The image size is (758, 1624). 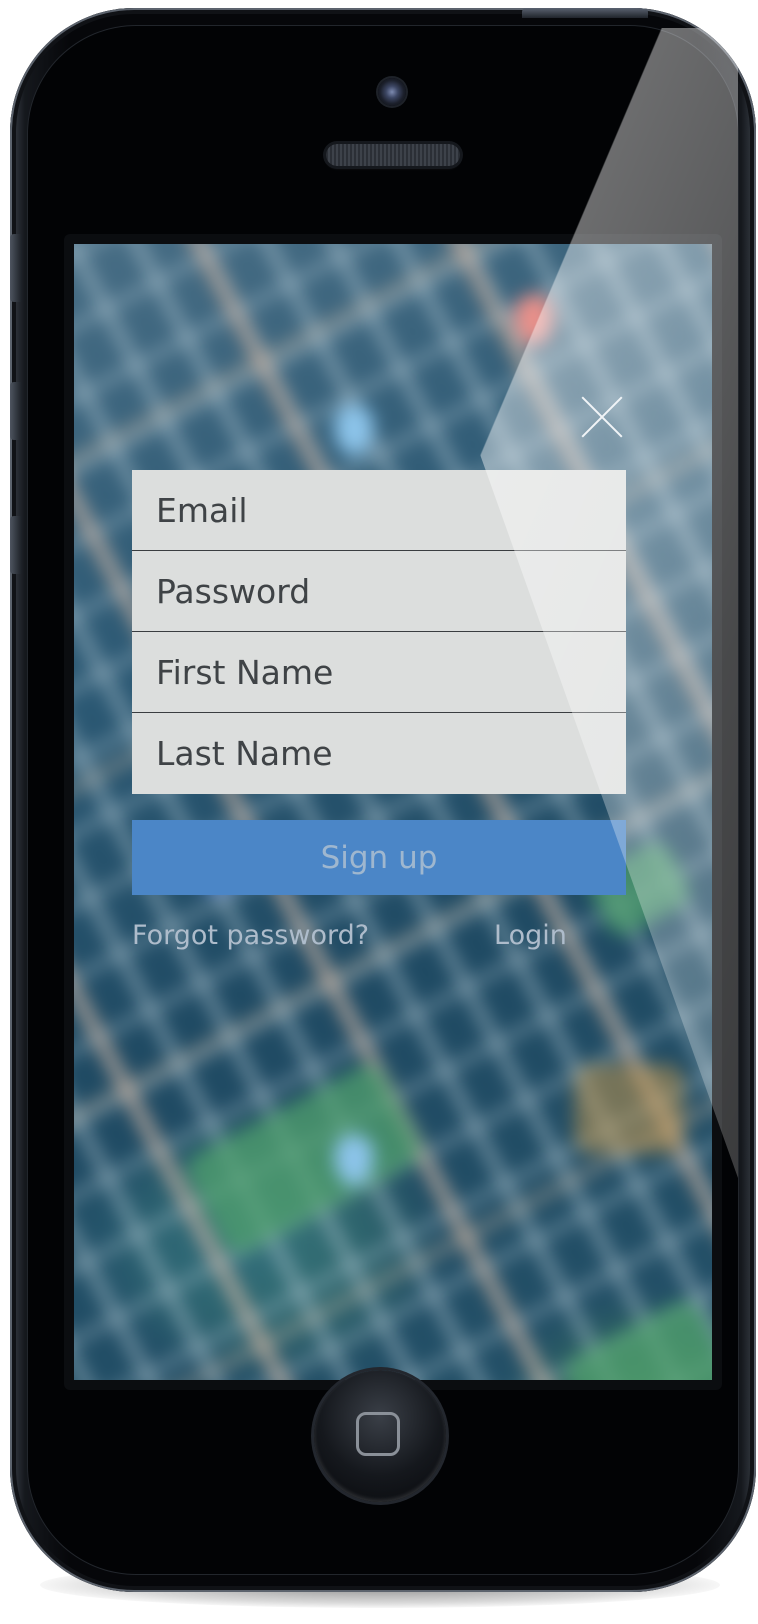 What do you see at coordinates (16, 545) in the screenshot?
I see `volume-down-button` at bounding box center [16, 545].